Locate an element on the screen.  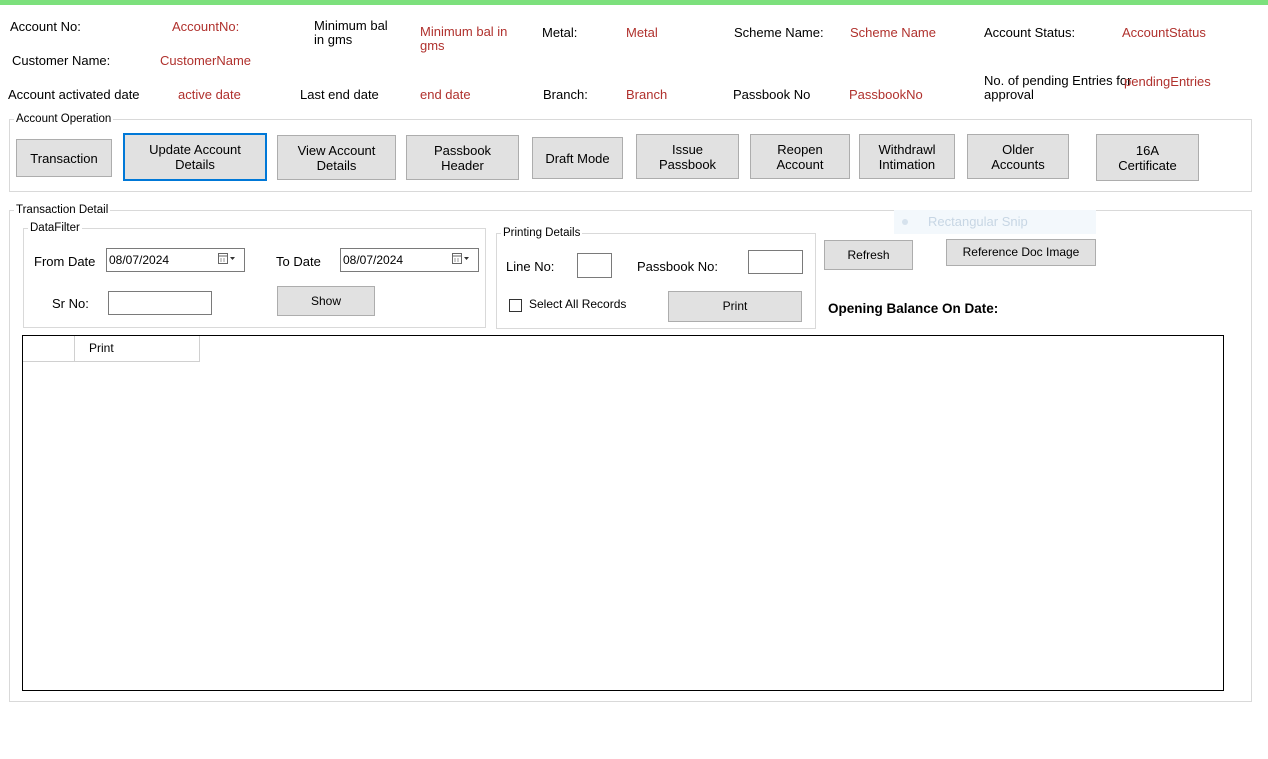
transaction-detail-legend: Transaction Detail is located at coordinates (62, 210).